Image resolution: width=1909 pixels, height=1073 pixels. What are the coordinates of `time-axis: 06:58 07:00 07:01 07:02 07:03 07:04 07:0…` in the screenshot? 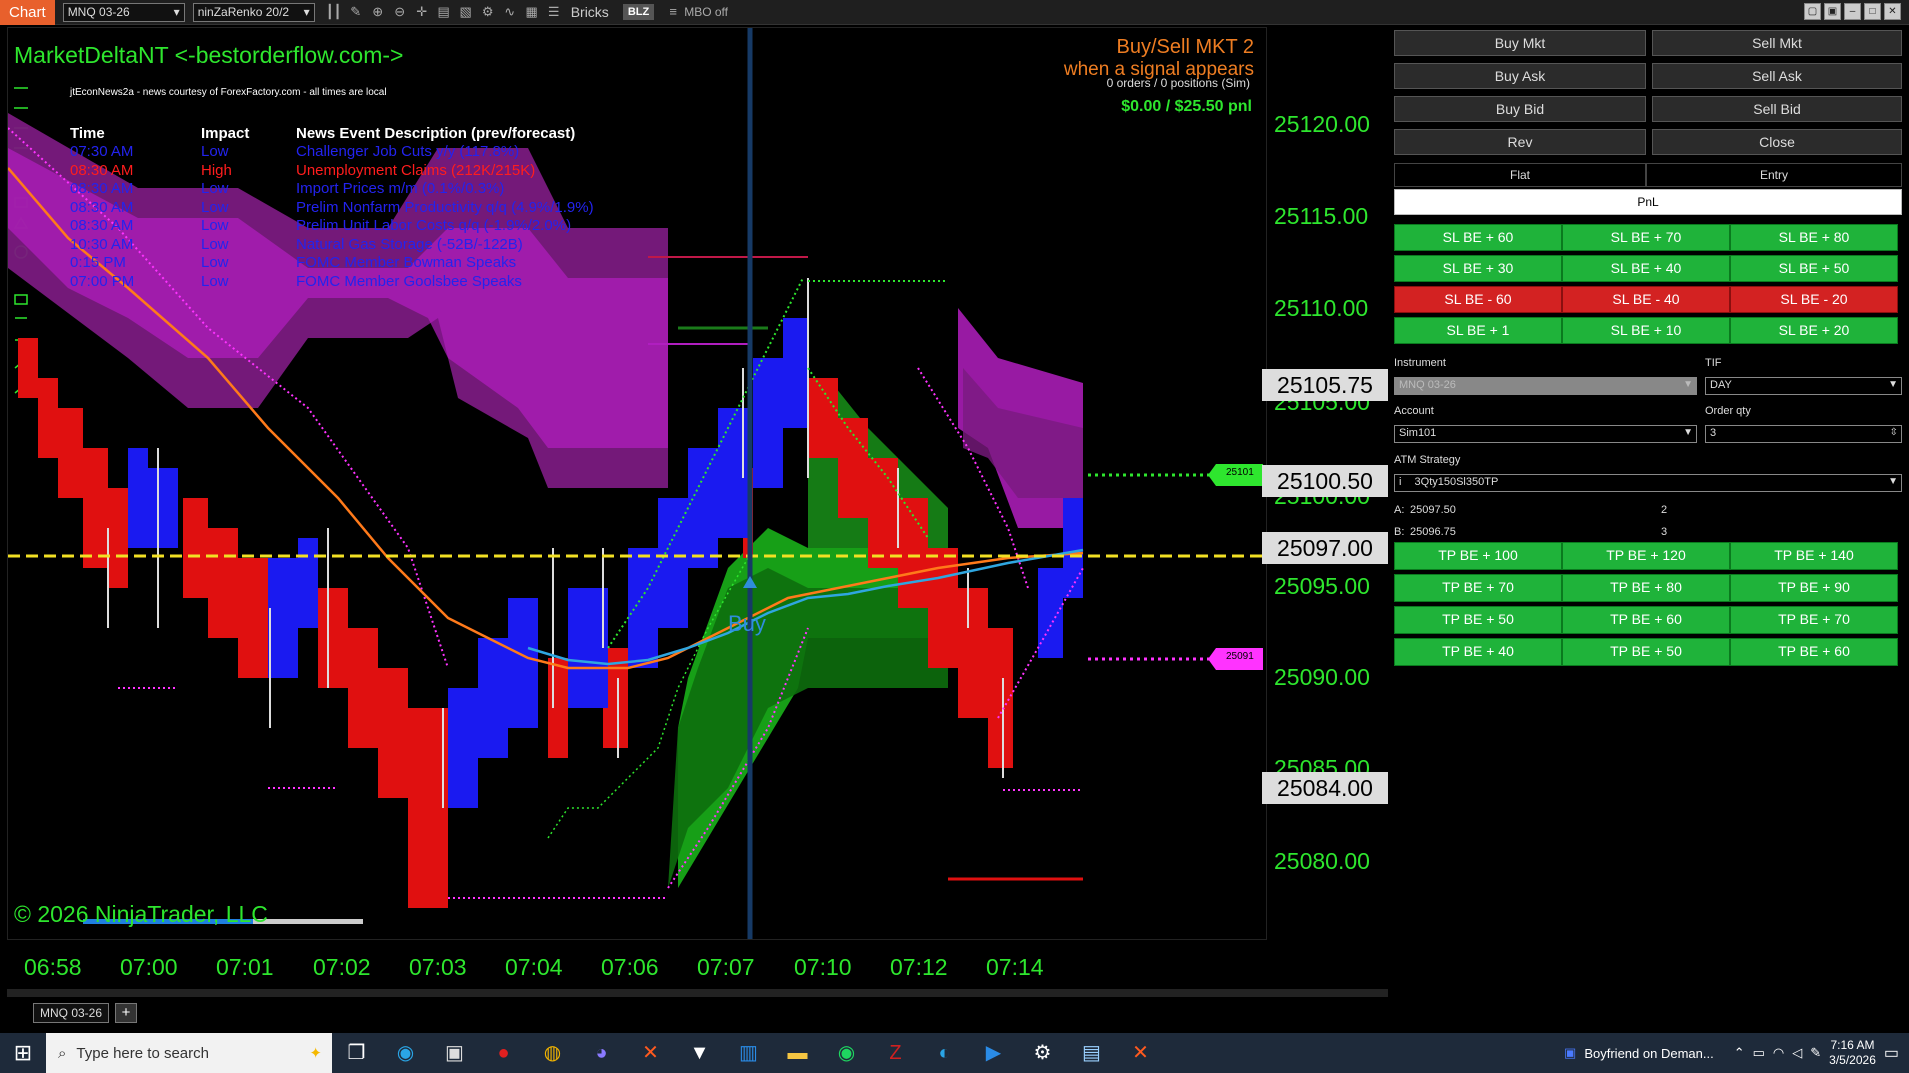 It's located at (697, 967).